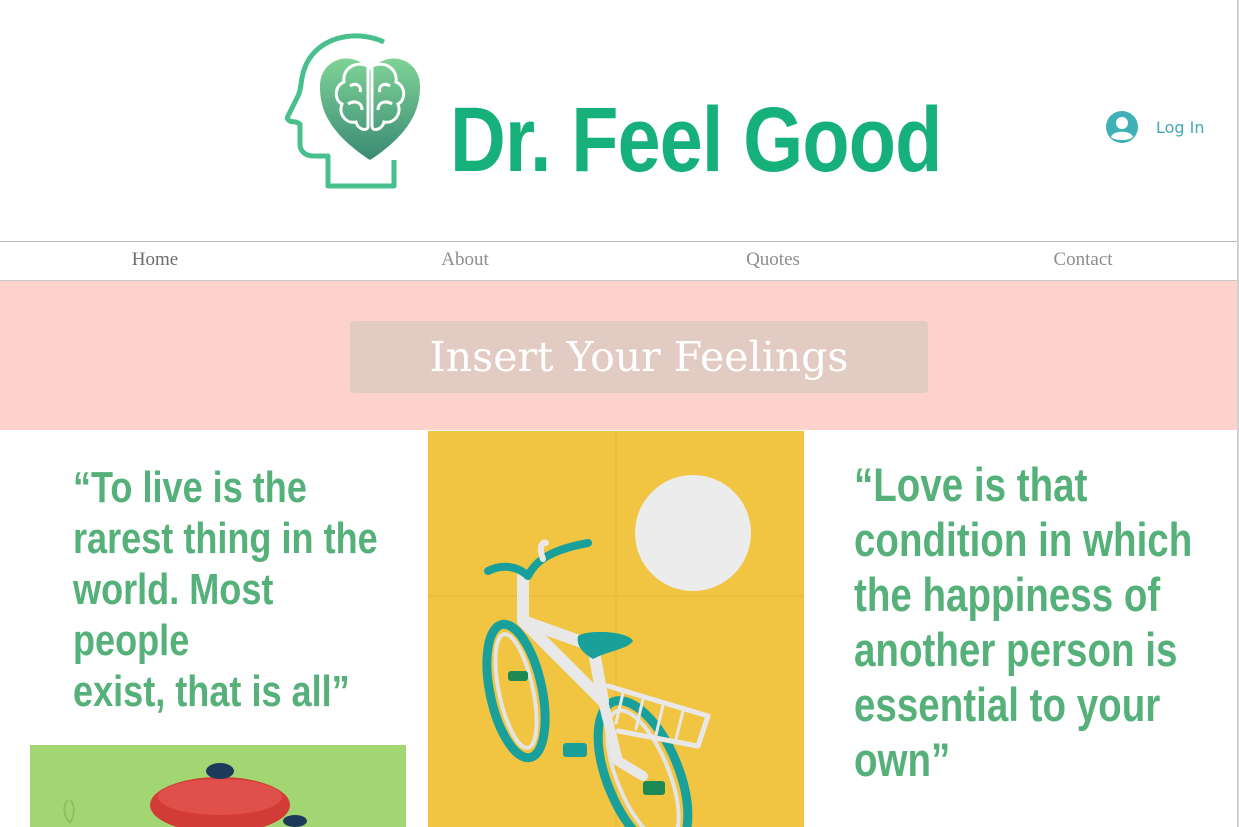 This screenshot has height=827, width=1239. I want to click on nav-item-home: Home, so click(155, 261).